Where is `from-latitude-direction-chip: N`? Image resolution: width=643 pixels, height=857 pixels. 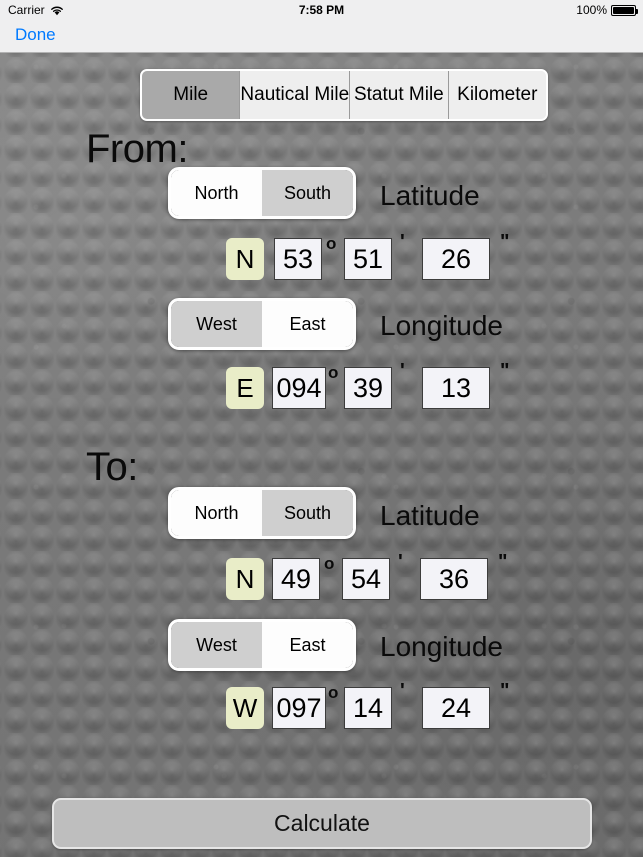
from-latitude-direction-chip: N is located at coordinates (245, 259).